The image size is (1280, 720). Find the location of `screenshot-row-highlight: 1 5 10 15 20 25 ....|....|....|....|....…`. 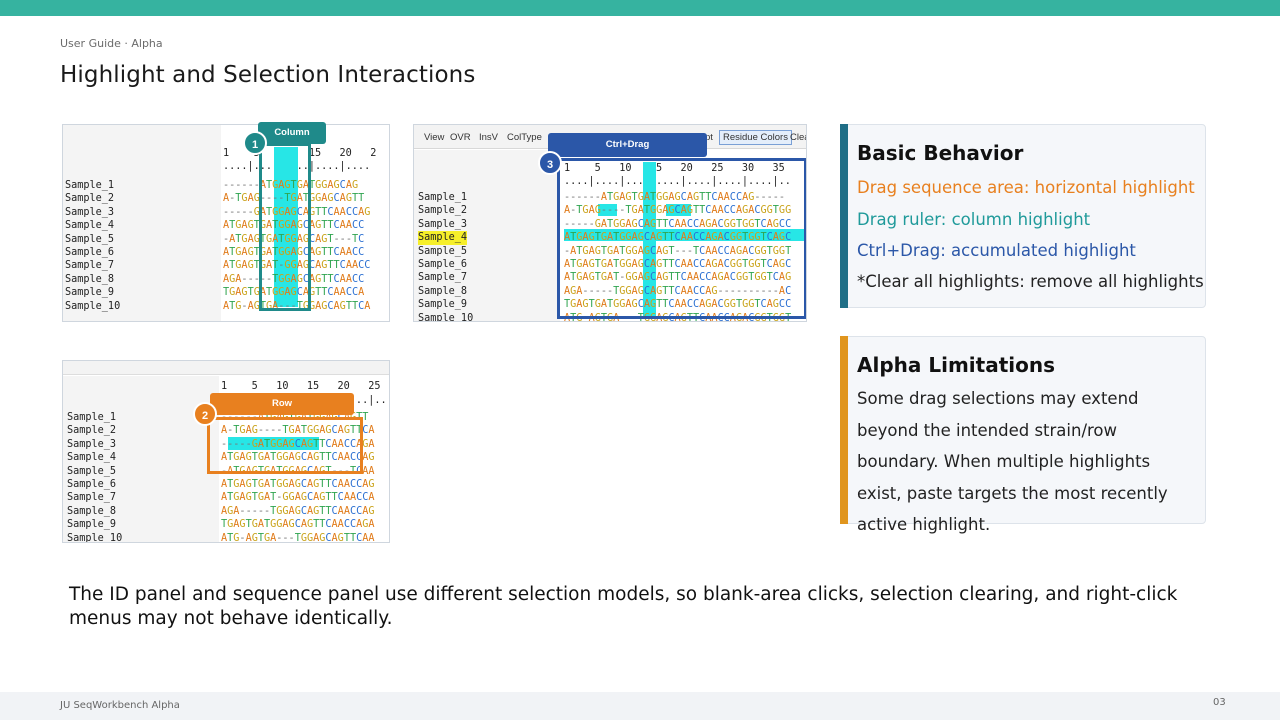

screenshot-row-highlight: 1 5 10 15 20 25 ....|....|....|....|....… is located at coordinates (226, 451).